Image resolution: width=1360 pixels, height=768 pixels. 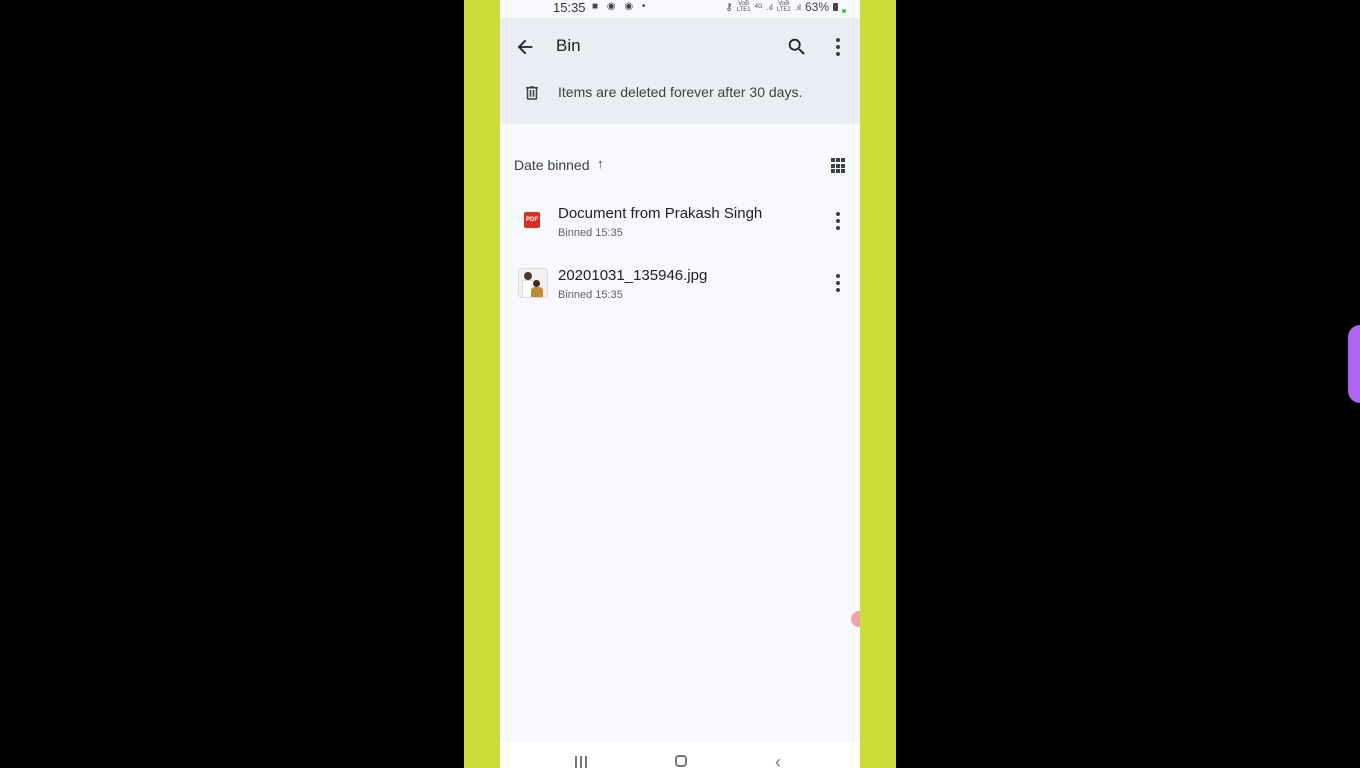 I want to click on back-button, so click(x=525, y=47).